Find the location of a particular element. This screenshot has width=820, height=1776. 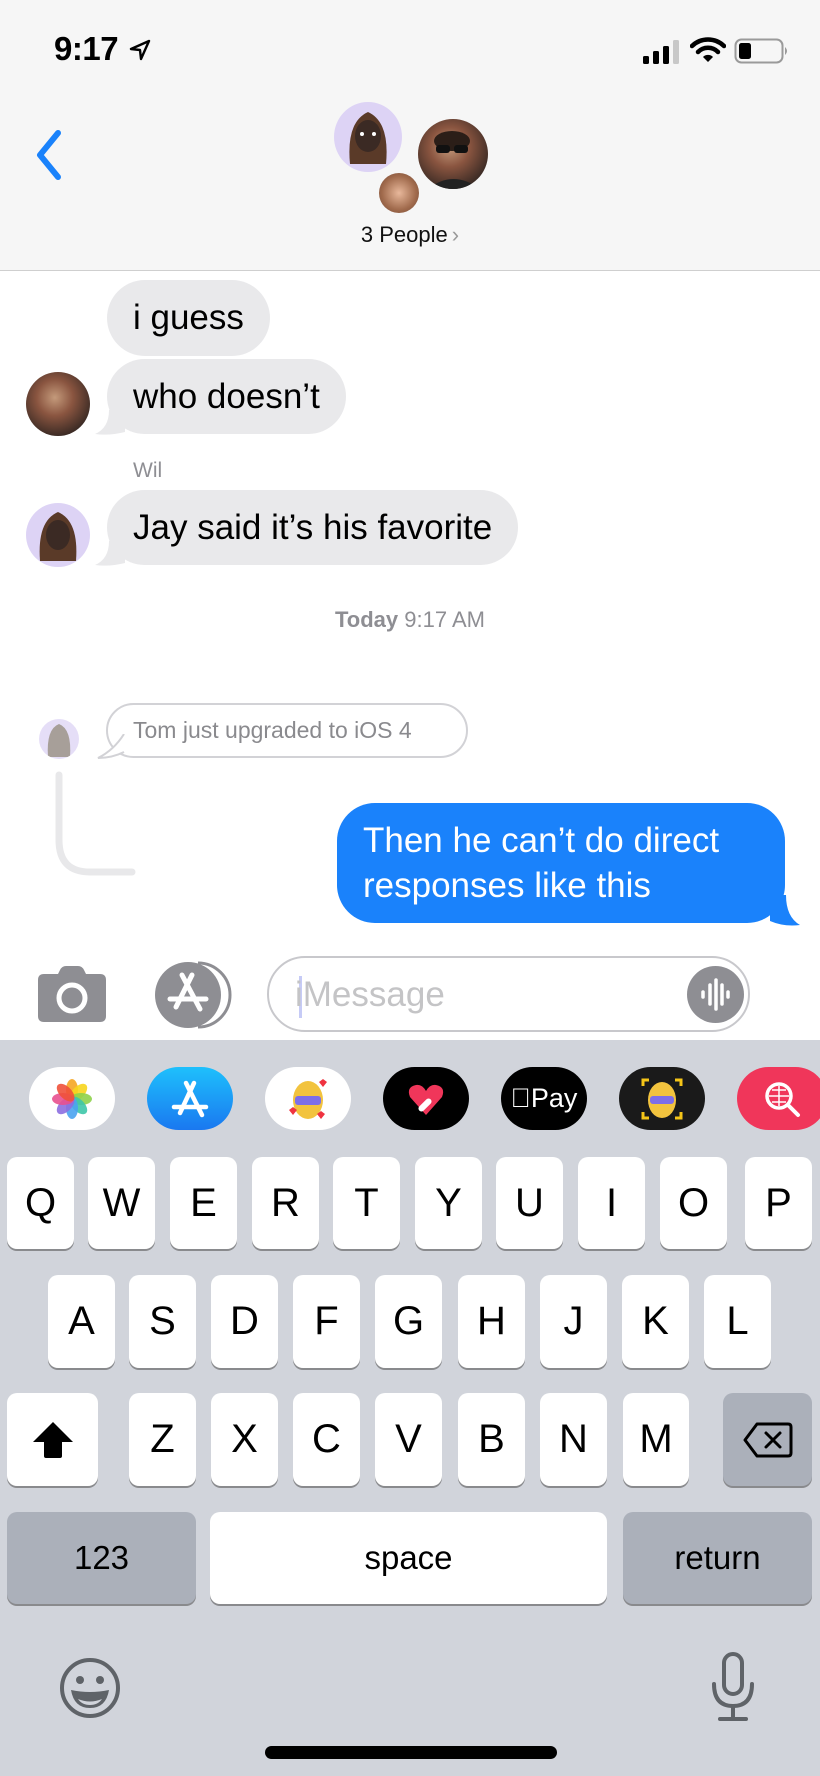

digital-touch-heart-icon is located at coordinates (426, 1099).